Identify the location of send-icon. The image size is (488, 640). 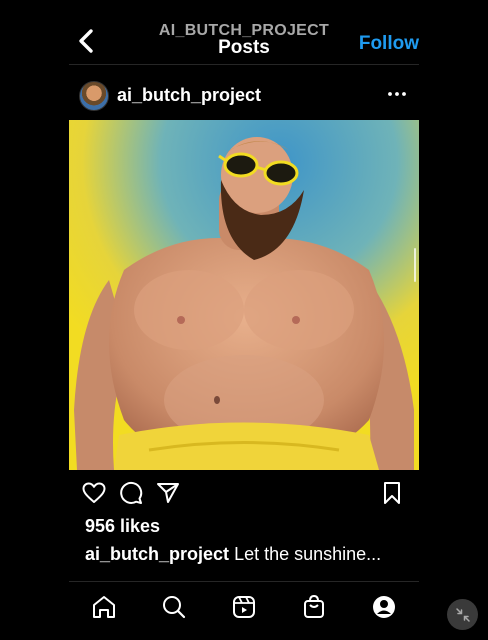
(168, 493).